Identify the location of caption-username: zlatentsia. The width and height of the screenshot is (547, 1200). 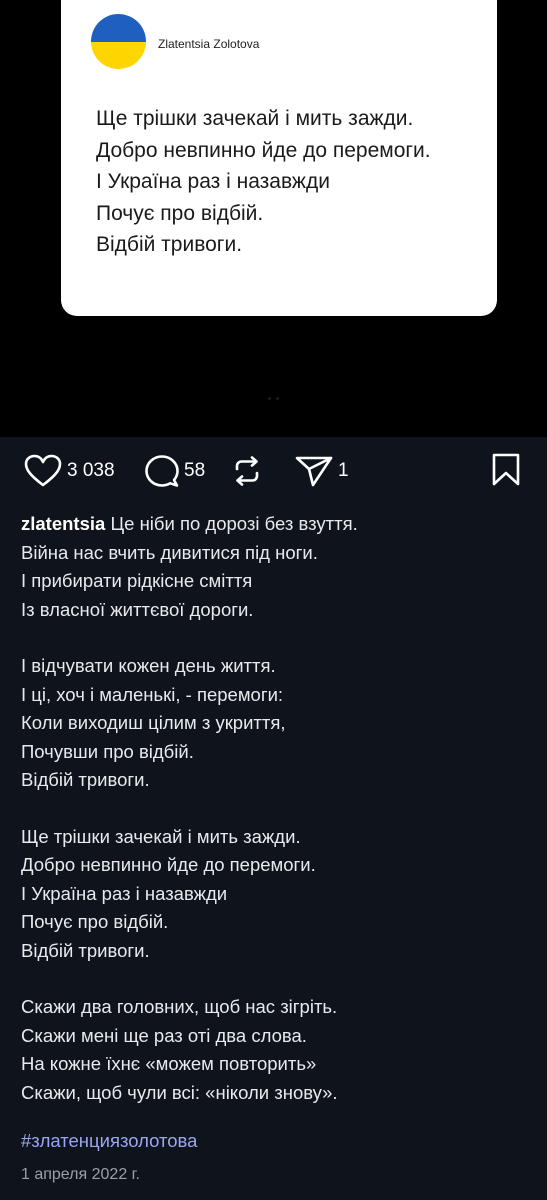
(63, 523).